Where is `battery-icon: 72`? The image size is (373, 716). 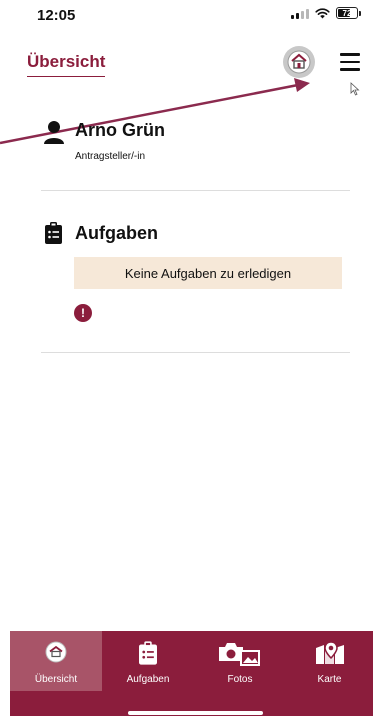
battery-icon: 72 is located at coordinates (347, 13).